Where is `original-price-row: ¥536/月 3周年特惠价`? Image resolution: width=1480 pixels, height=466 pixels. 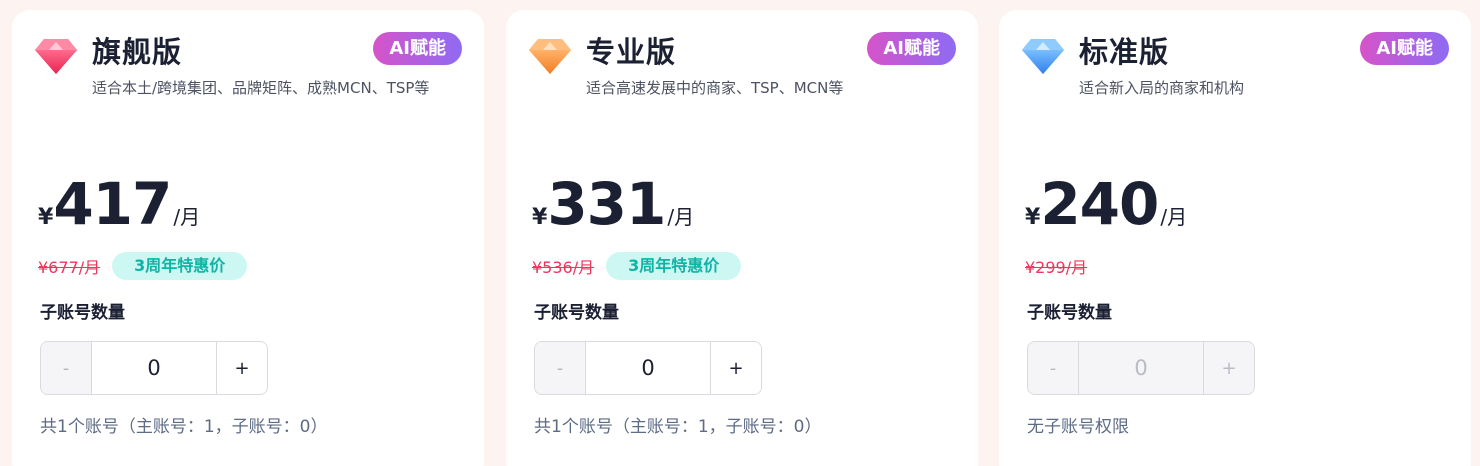 original-price-row: ¥536/月 3周年特惠价 is located at coordinates (637, 266).